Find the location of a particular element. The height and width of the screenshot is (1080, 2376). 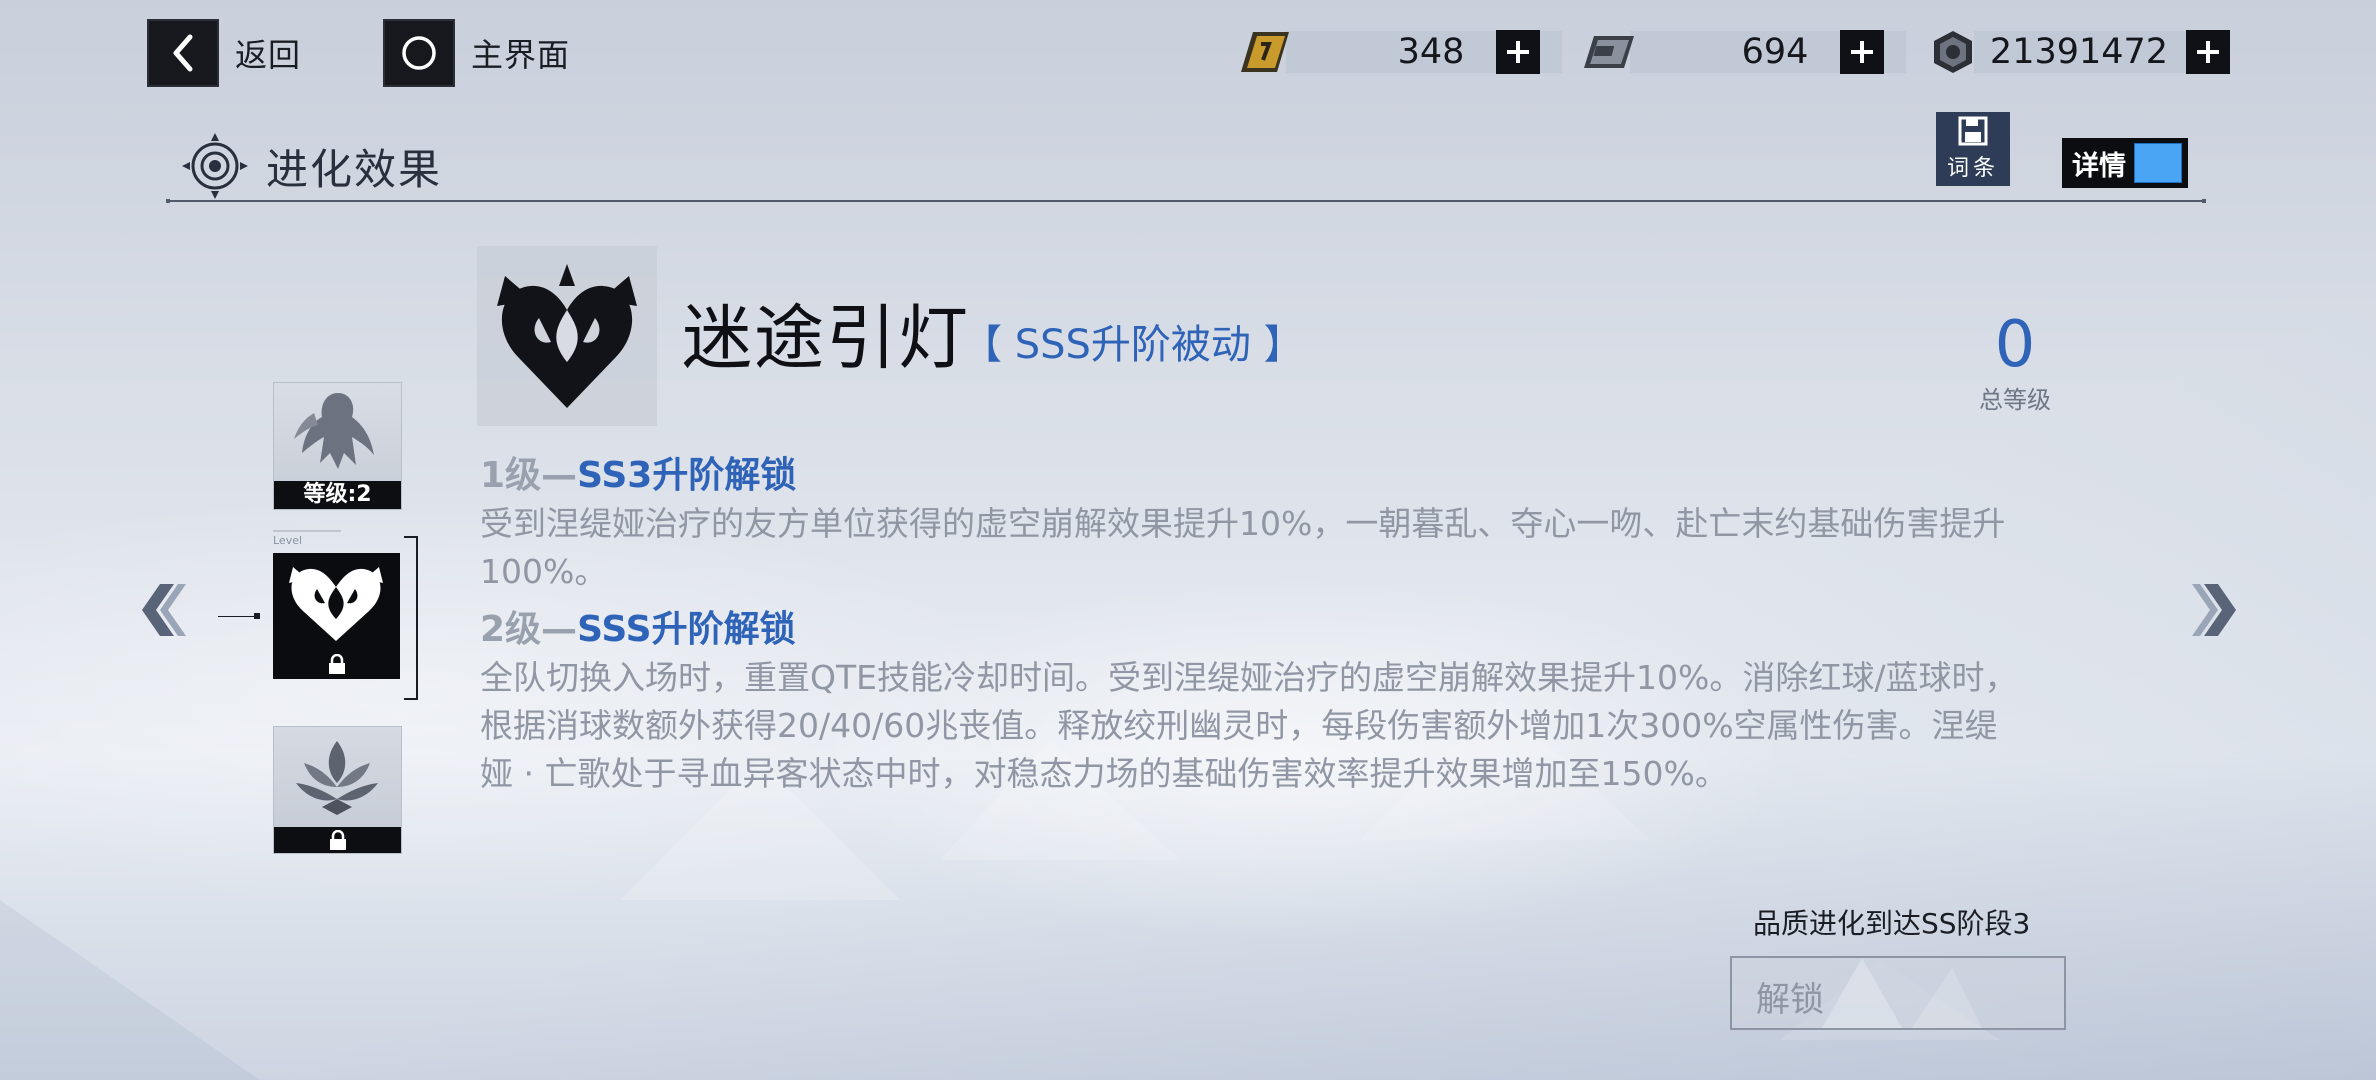

skill-type: 【 SSS升阶被动 】 is located at coordinates (1133, 345).